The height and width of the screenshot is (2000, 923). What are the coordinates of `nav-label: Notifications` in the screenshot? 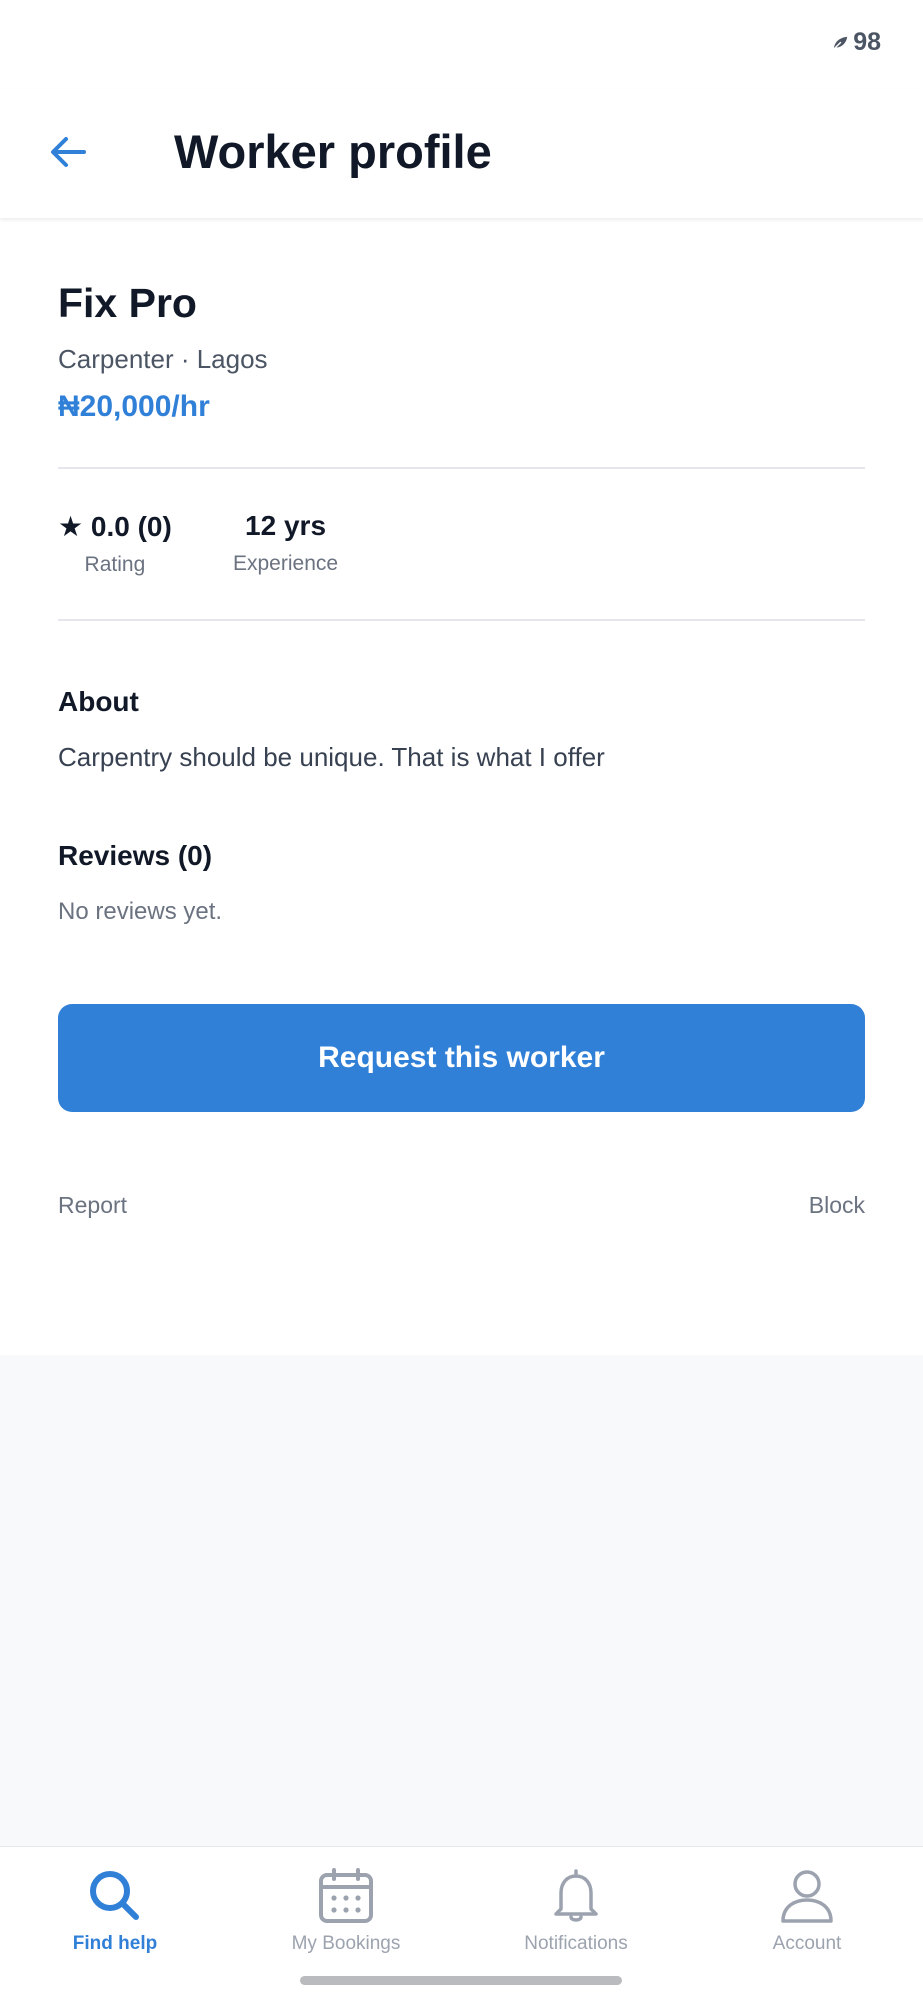 It's located at (576, 1943).